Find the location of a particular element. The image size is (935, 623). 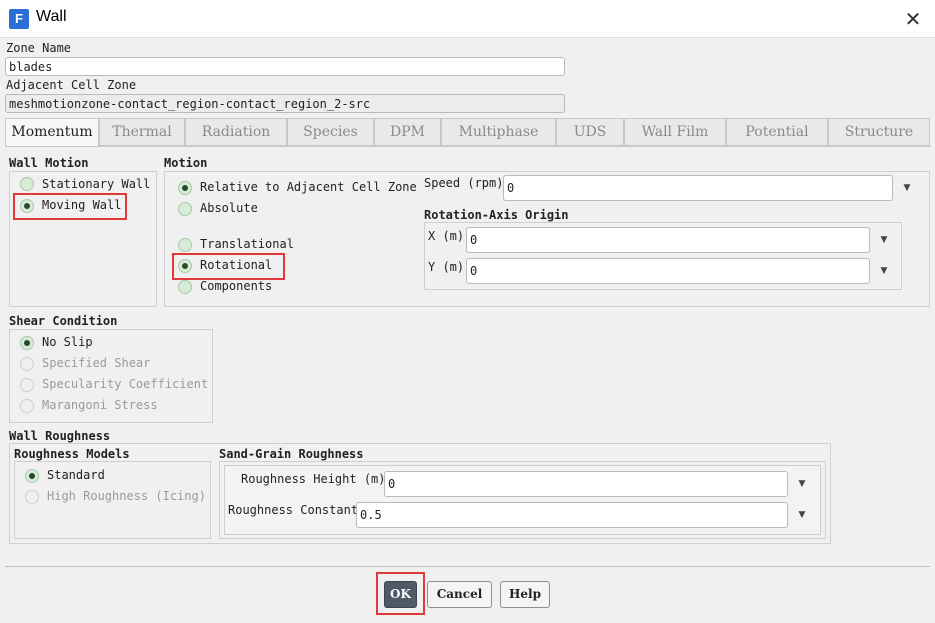

no-slip-label: No Slip is located at coordinates (67, 342).